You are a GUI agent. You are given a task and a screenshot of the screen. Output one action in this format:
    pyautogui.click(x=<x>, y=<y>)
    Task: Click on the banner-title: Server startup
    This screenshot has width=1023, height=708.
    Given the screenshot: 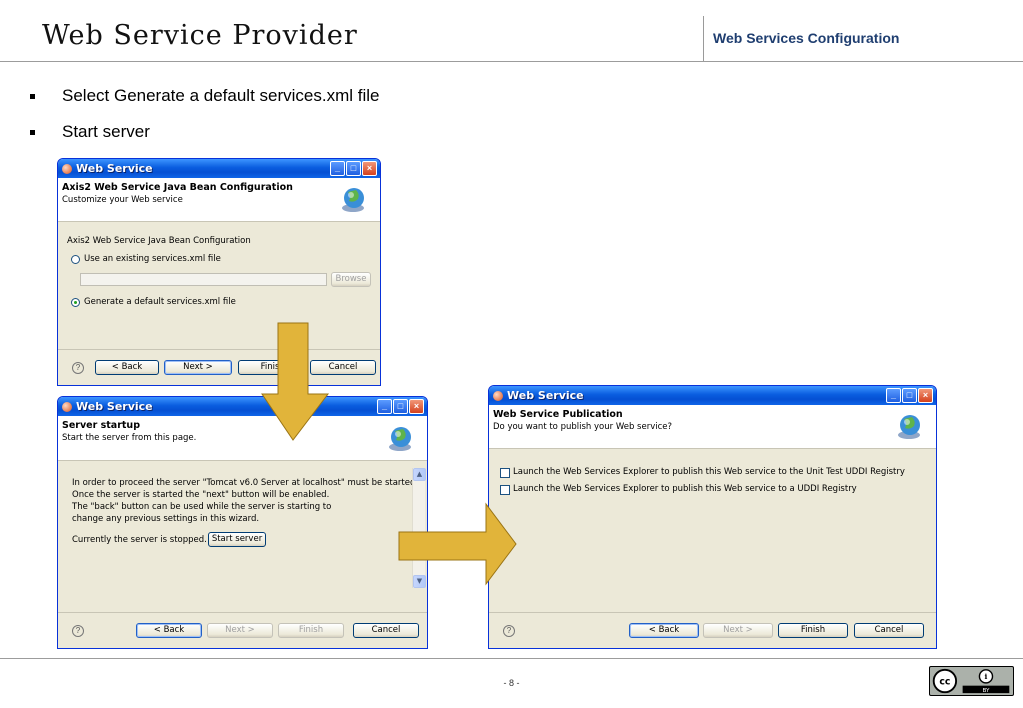 What is the action you would take?
    pyautogui.click(x=101, y=425)
    